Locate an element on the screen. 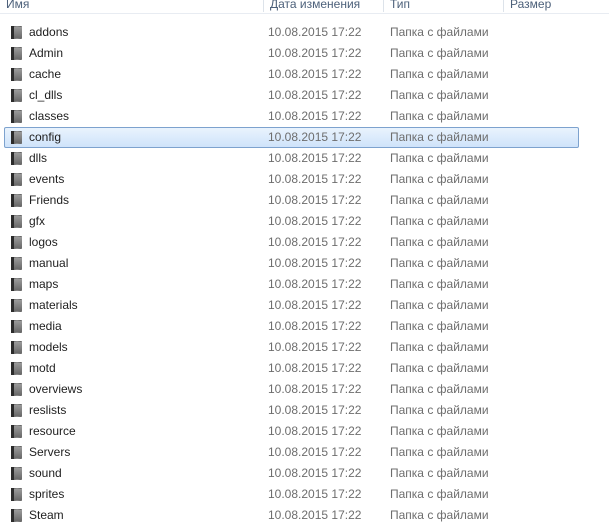 Image resolution: width=609 pixels, height=531 pixels. file-row: Steam 10.08.2015 17:22 Папка с файлами is located at coordinates (291, 515).